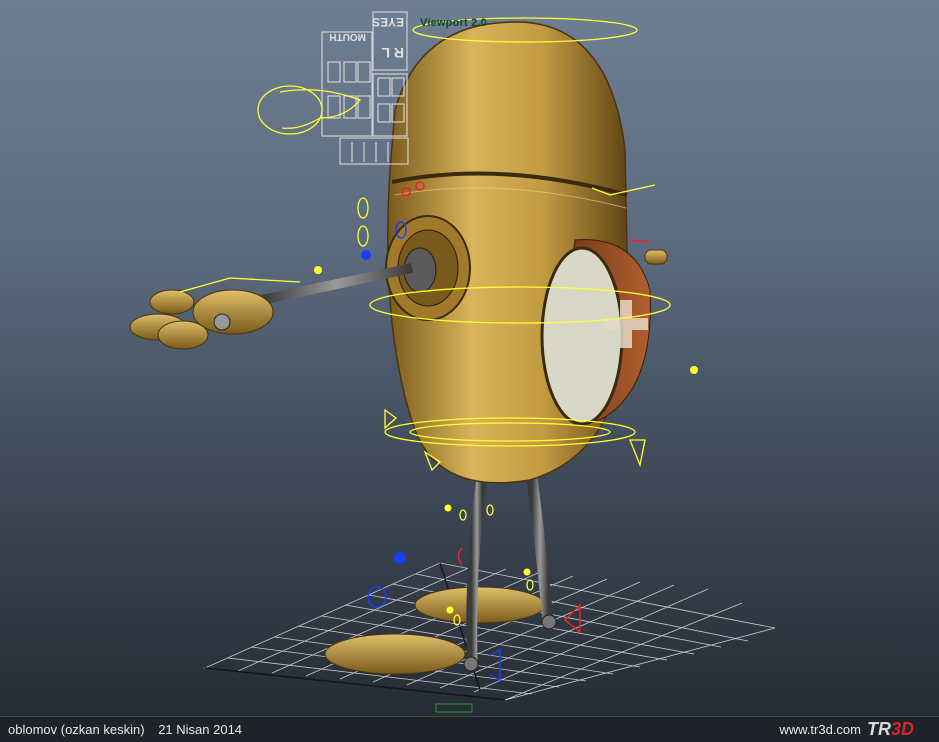 The width and height of the screenshot is (939, 742). Describe the element at coordinates (395, 654) in the screenshot. I see `left-foot` at that location.